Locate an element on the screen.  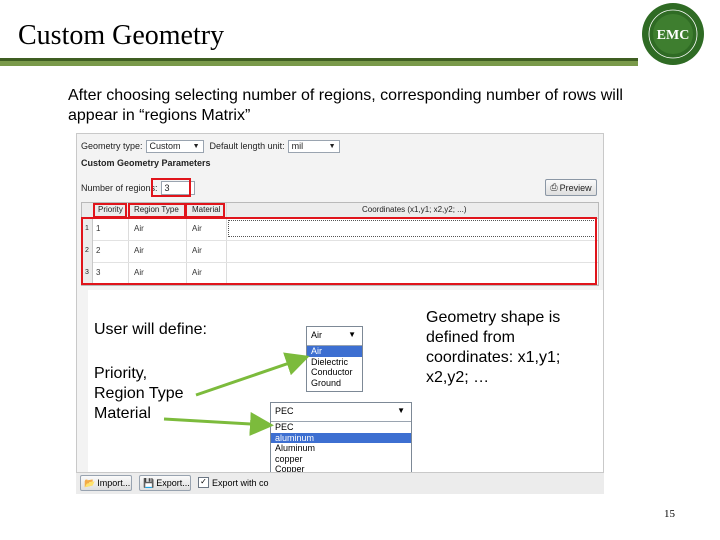
define-priority: Priority, is located at coordinates (121, 373).